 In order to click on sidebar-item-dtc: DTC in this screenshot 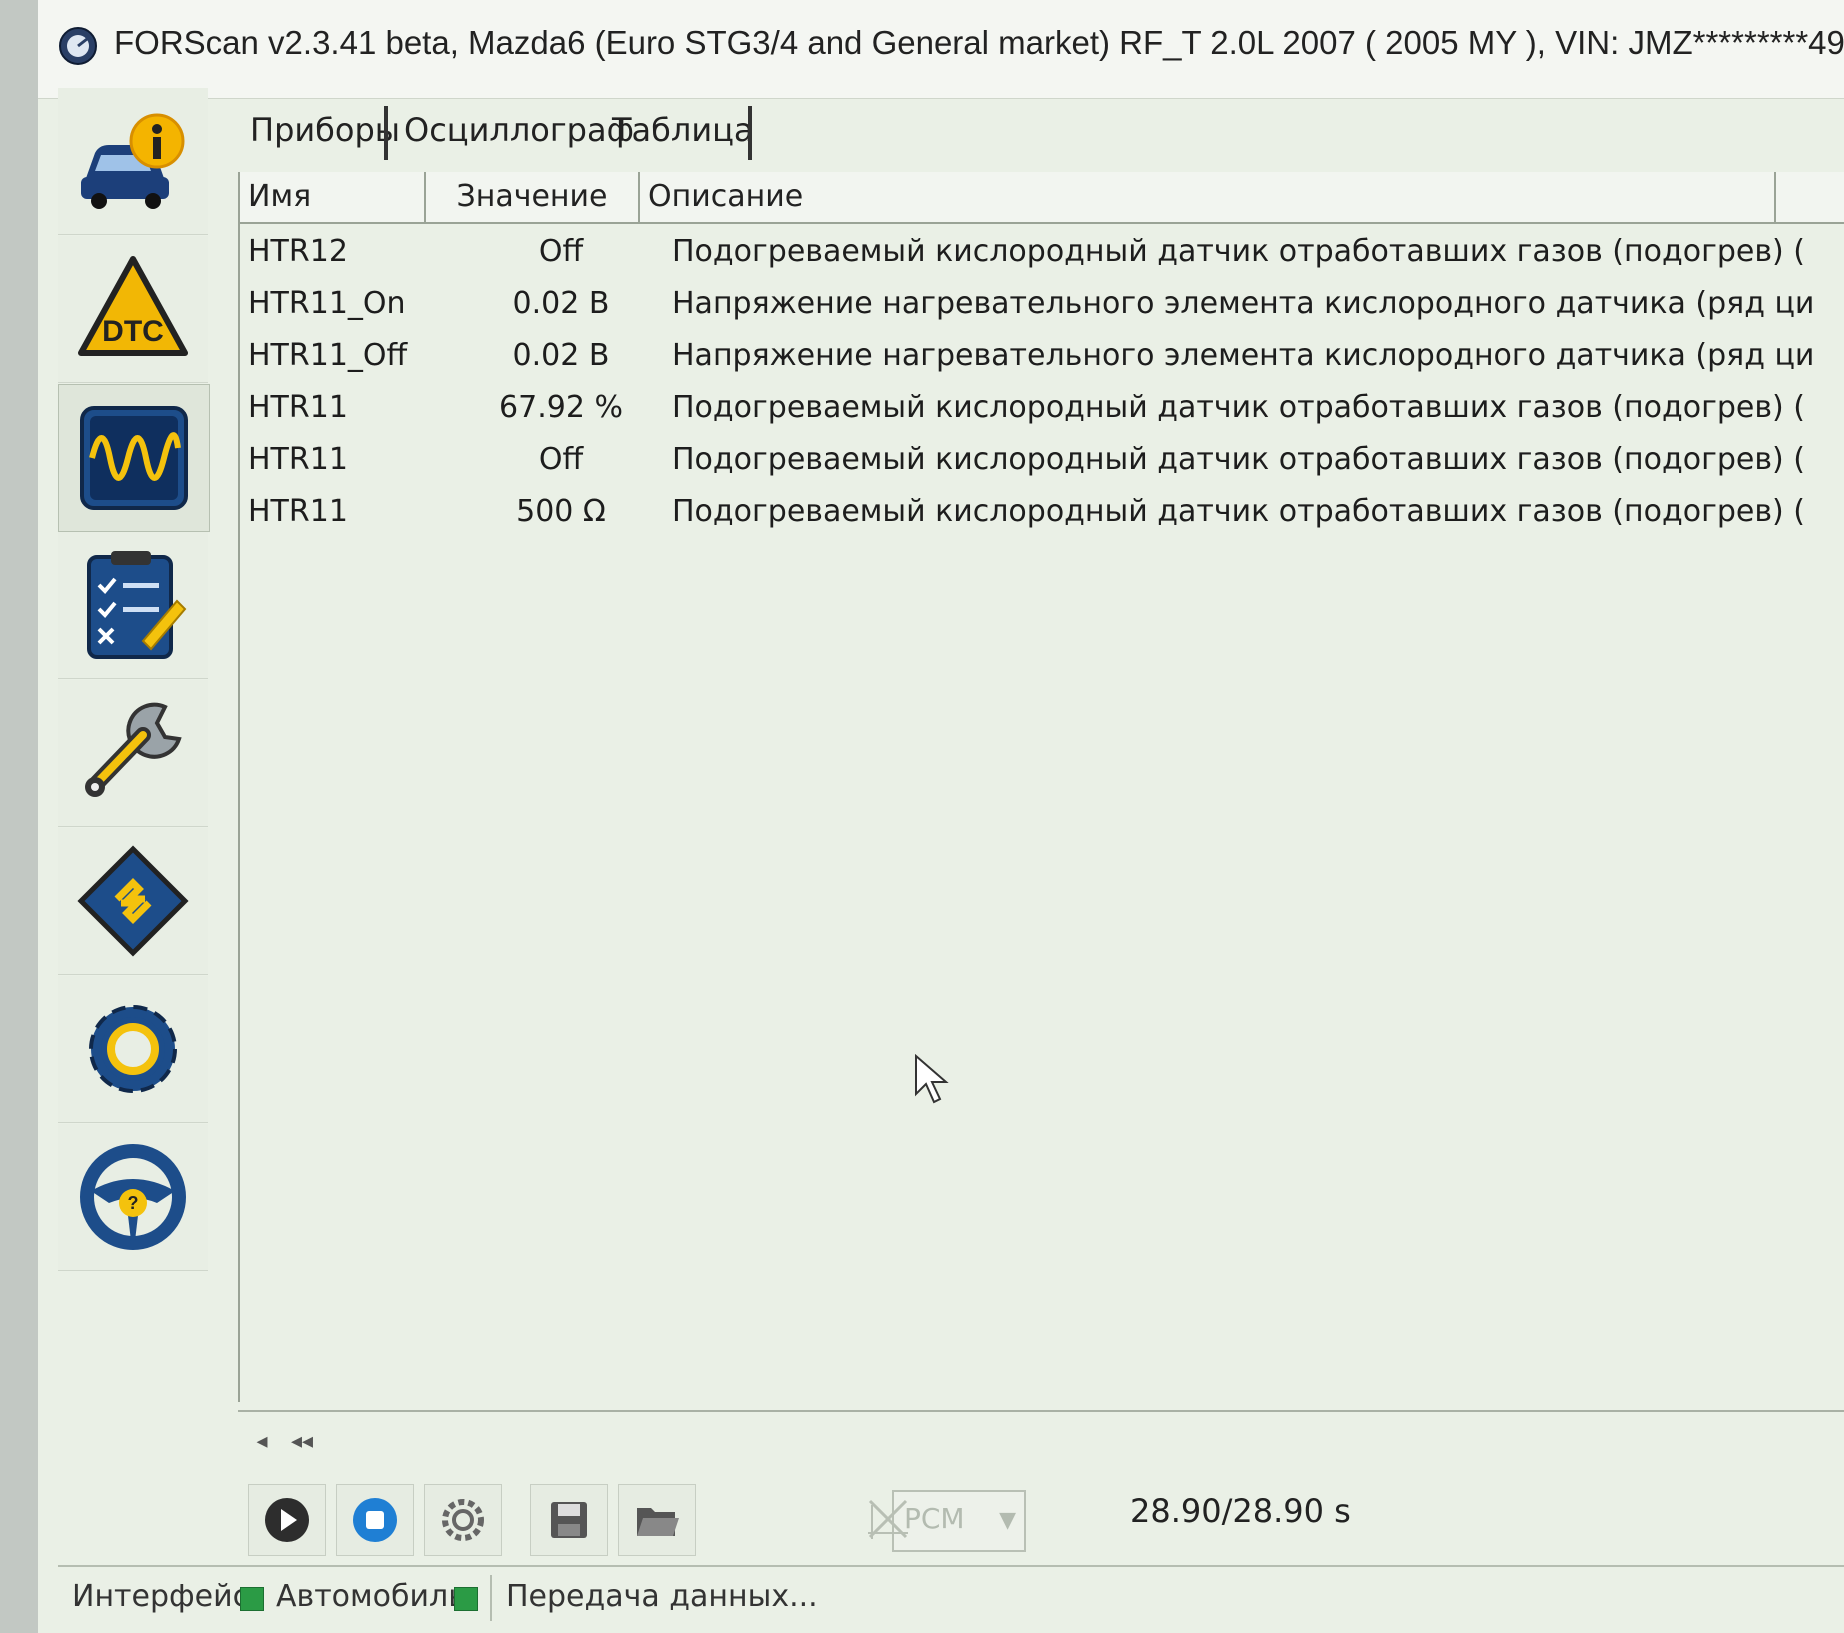, I will do `click(133, 309)`.